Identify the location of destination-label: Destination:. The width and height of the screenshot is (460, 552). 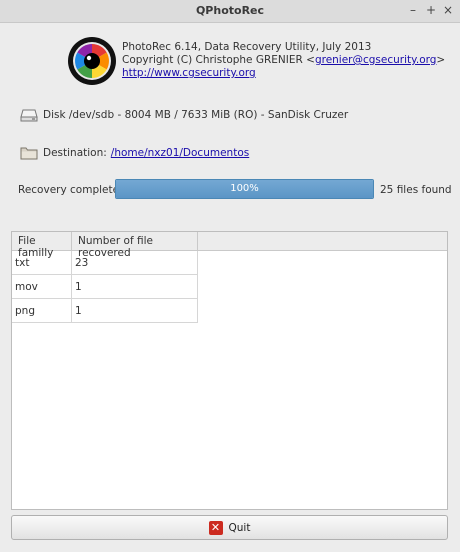
(75, 153).